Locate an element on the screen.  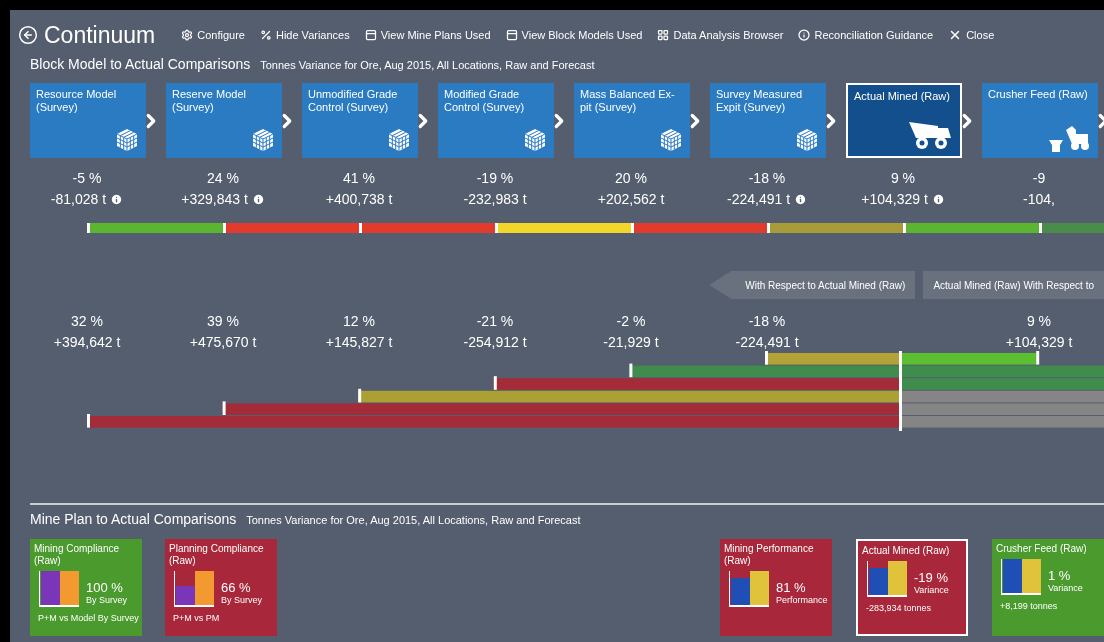
comparison-percent: 32 % is located at coordinates (87, 321).